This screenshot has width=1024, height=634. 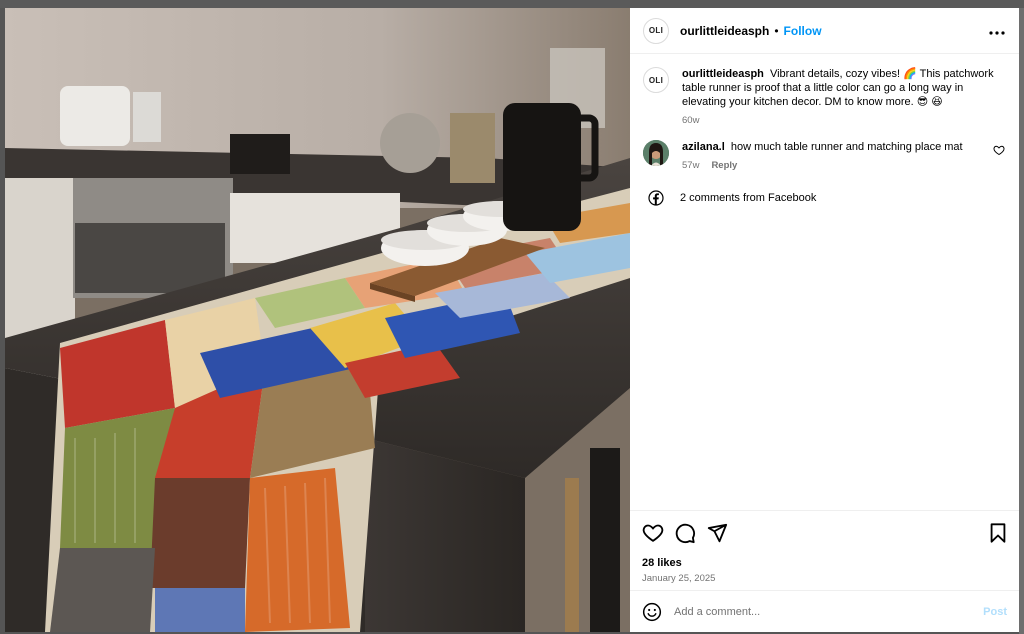 I want to click on comment-time: 57w, so click(x=690, y=165).